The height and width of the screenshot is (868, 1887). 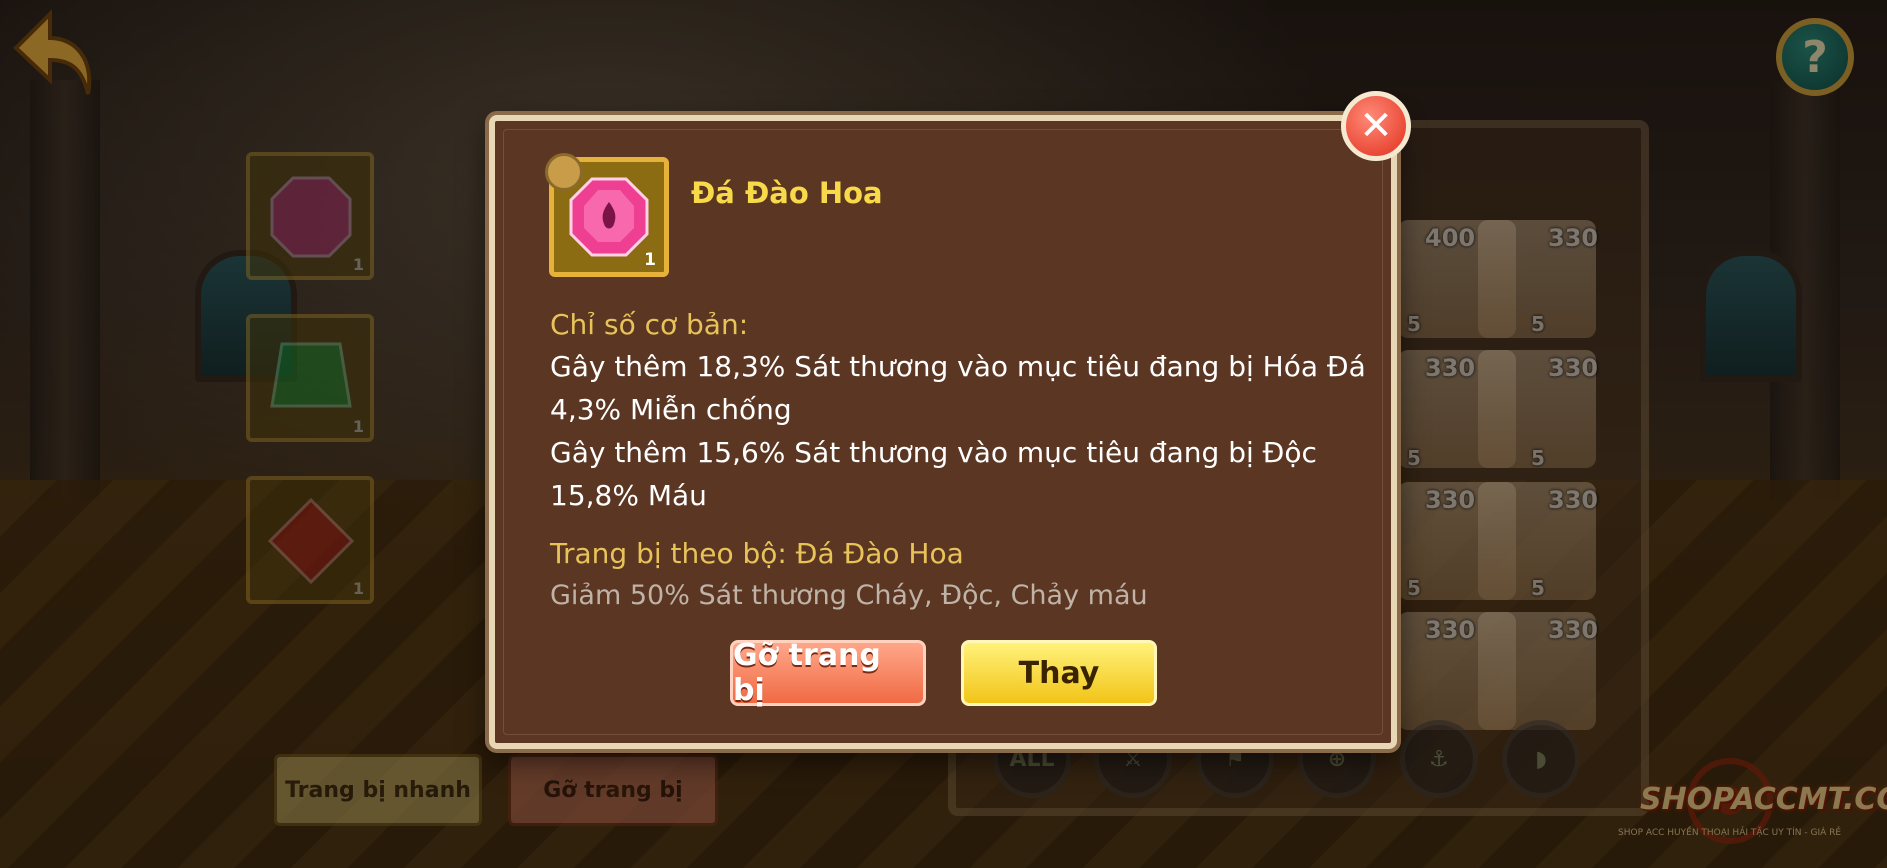 What do you see at coordinates (609, 217) in the screenshot?
I see `pink-gem-icon` at bounding box center [609, 217].